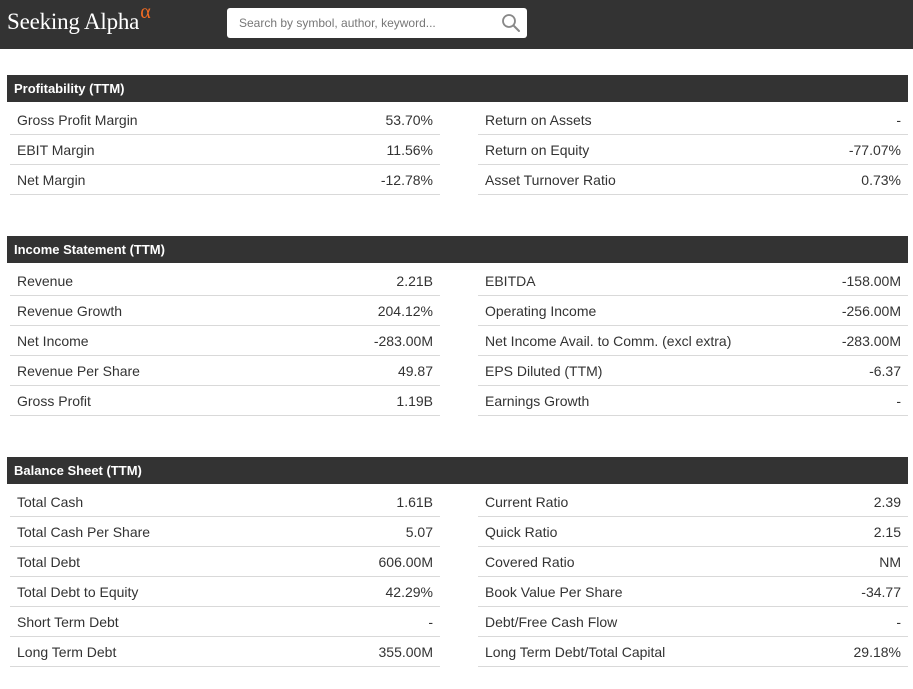 The width and height of the screenshot is (913, 689). What do you see at coordinates (887, 501) in the screenshot?
I see `metric-value: 2.39` at bounding box center [887, 501].